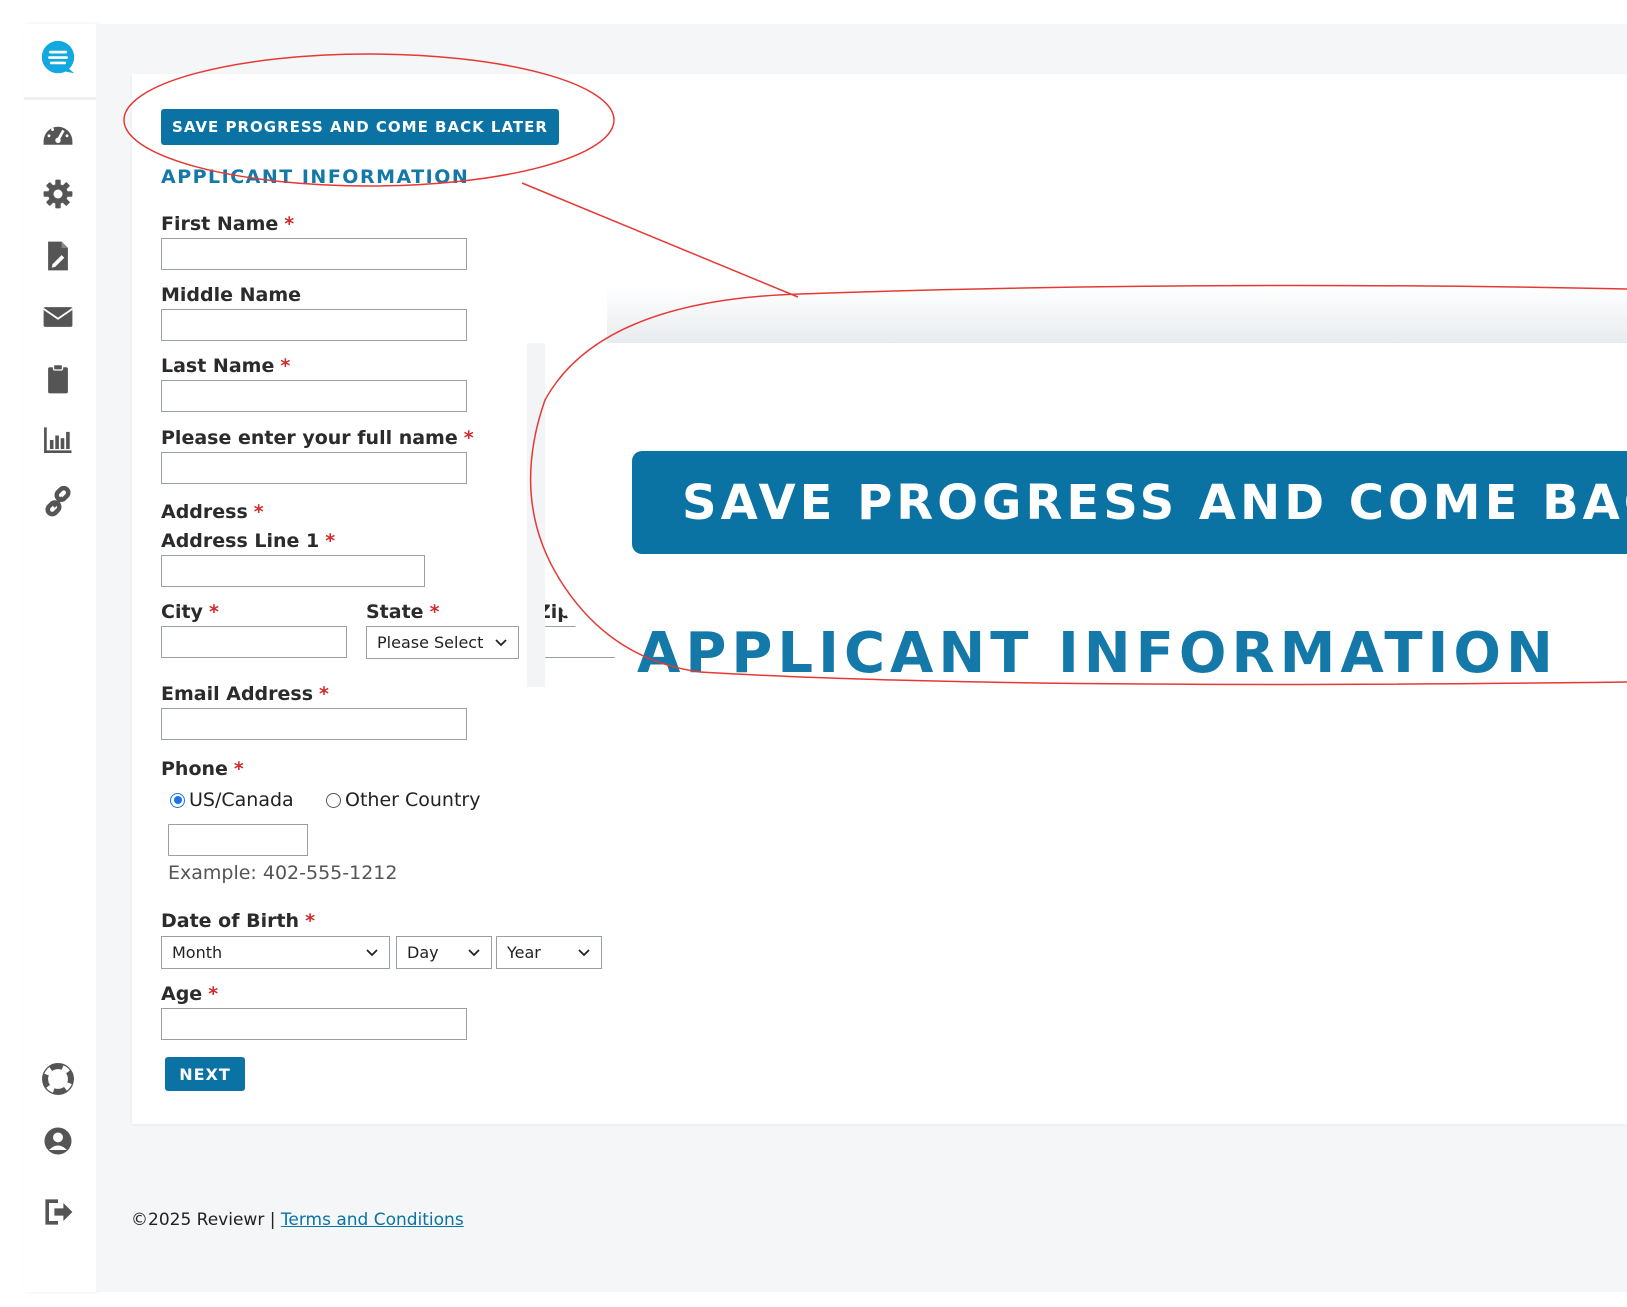  I want to click on bar-chart-icon, so click(58, 440).